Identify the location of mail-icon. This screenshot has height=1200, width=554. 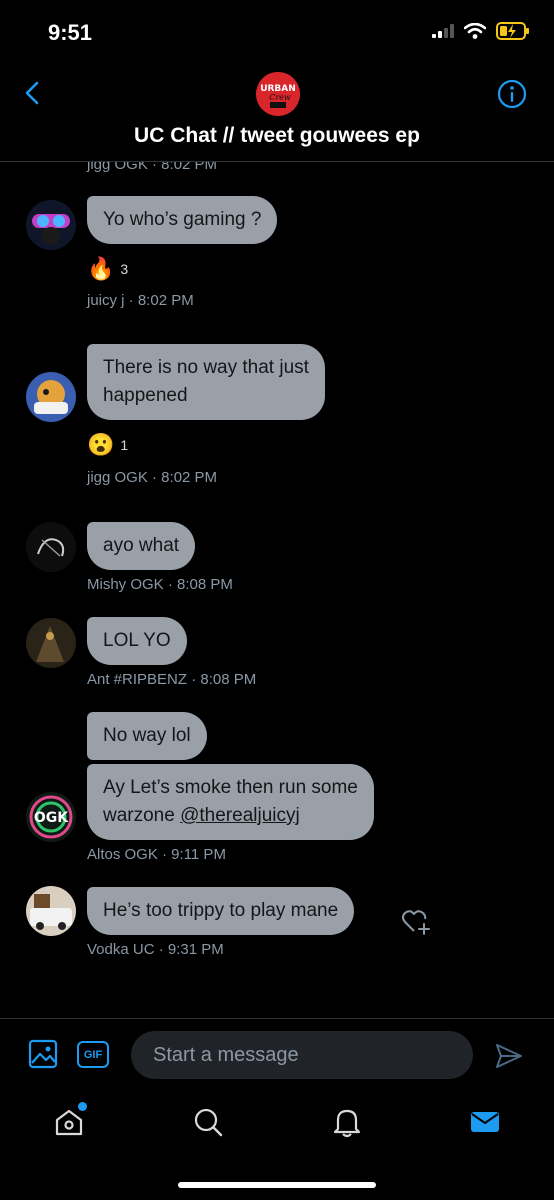
(485, 1122).